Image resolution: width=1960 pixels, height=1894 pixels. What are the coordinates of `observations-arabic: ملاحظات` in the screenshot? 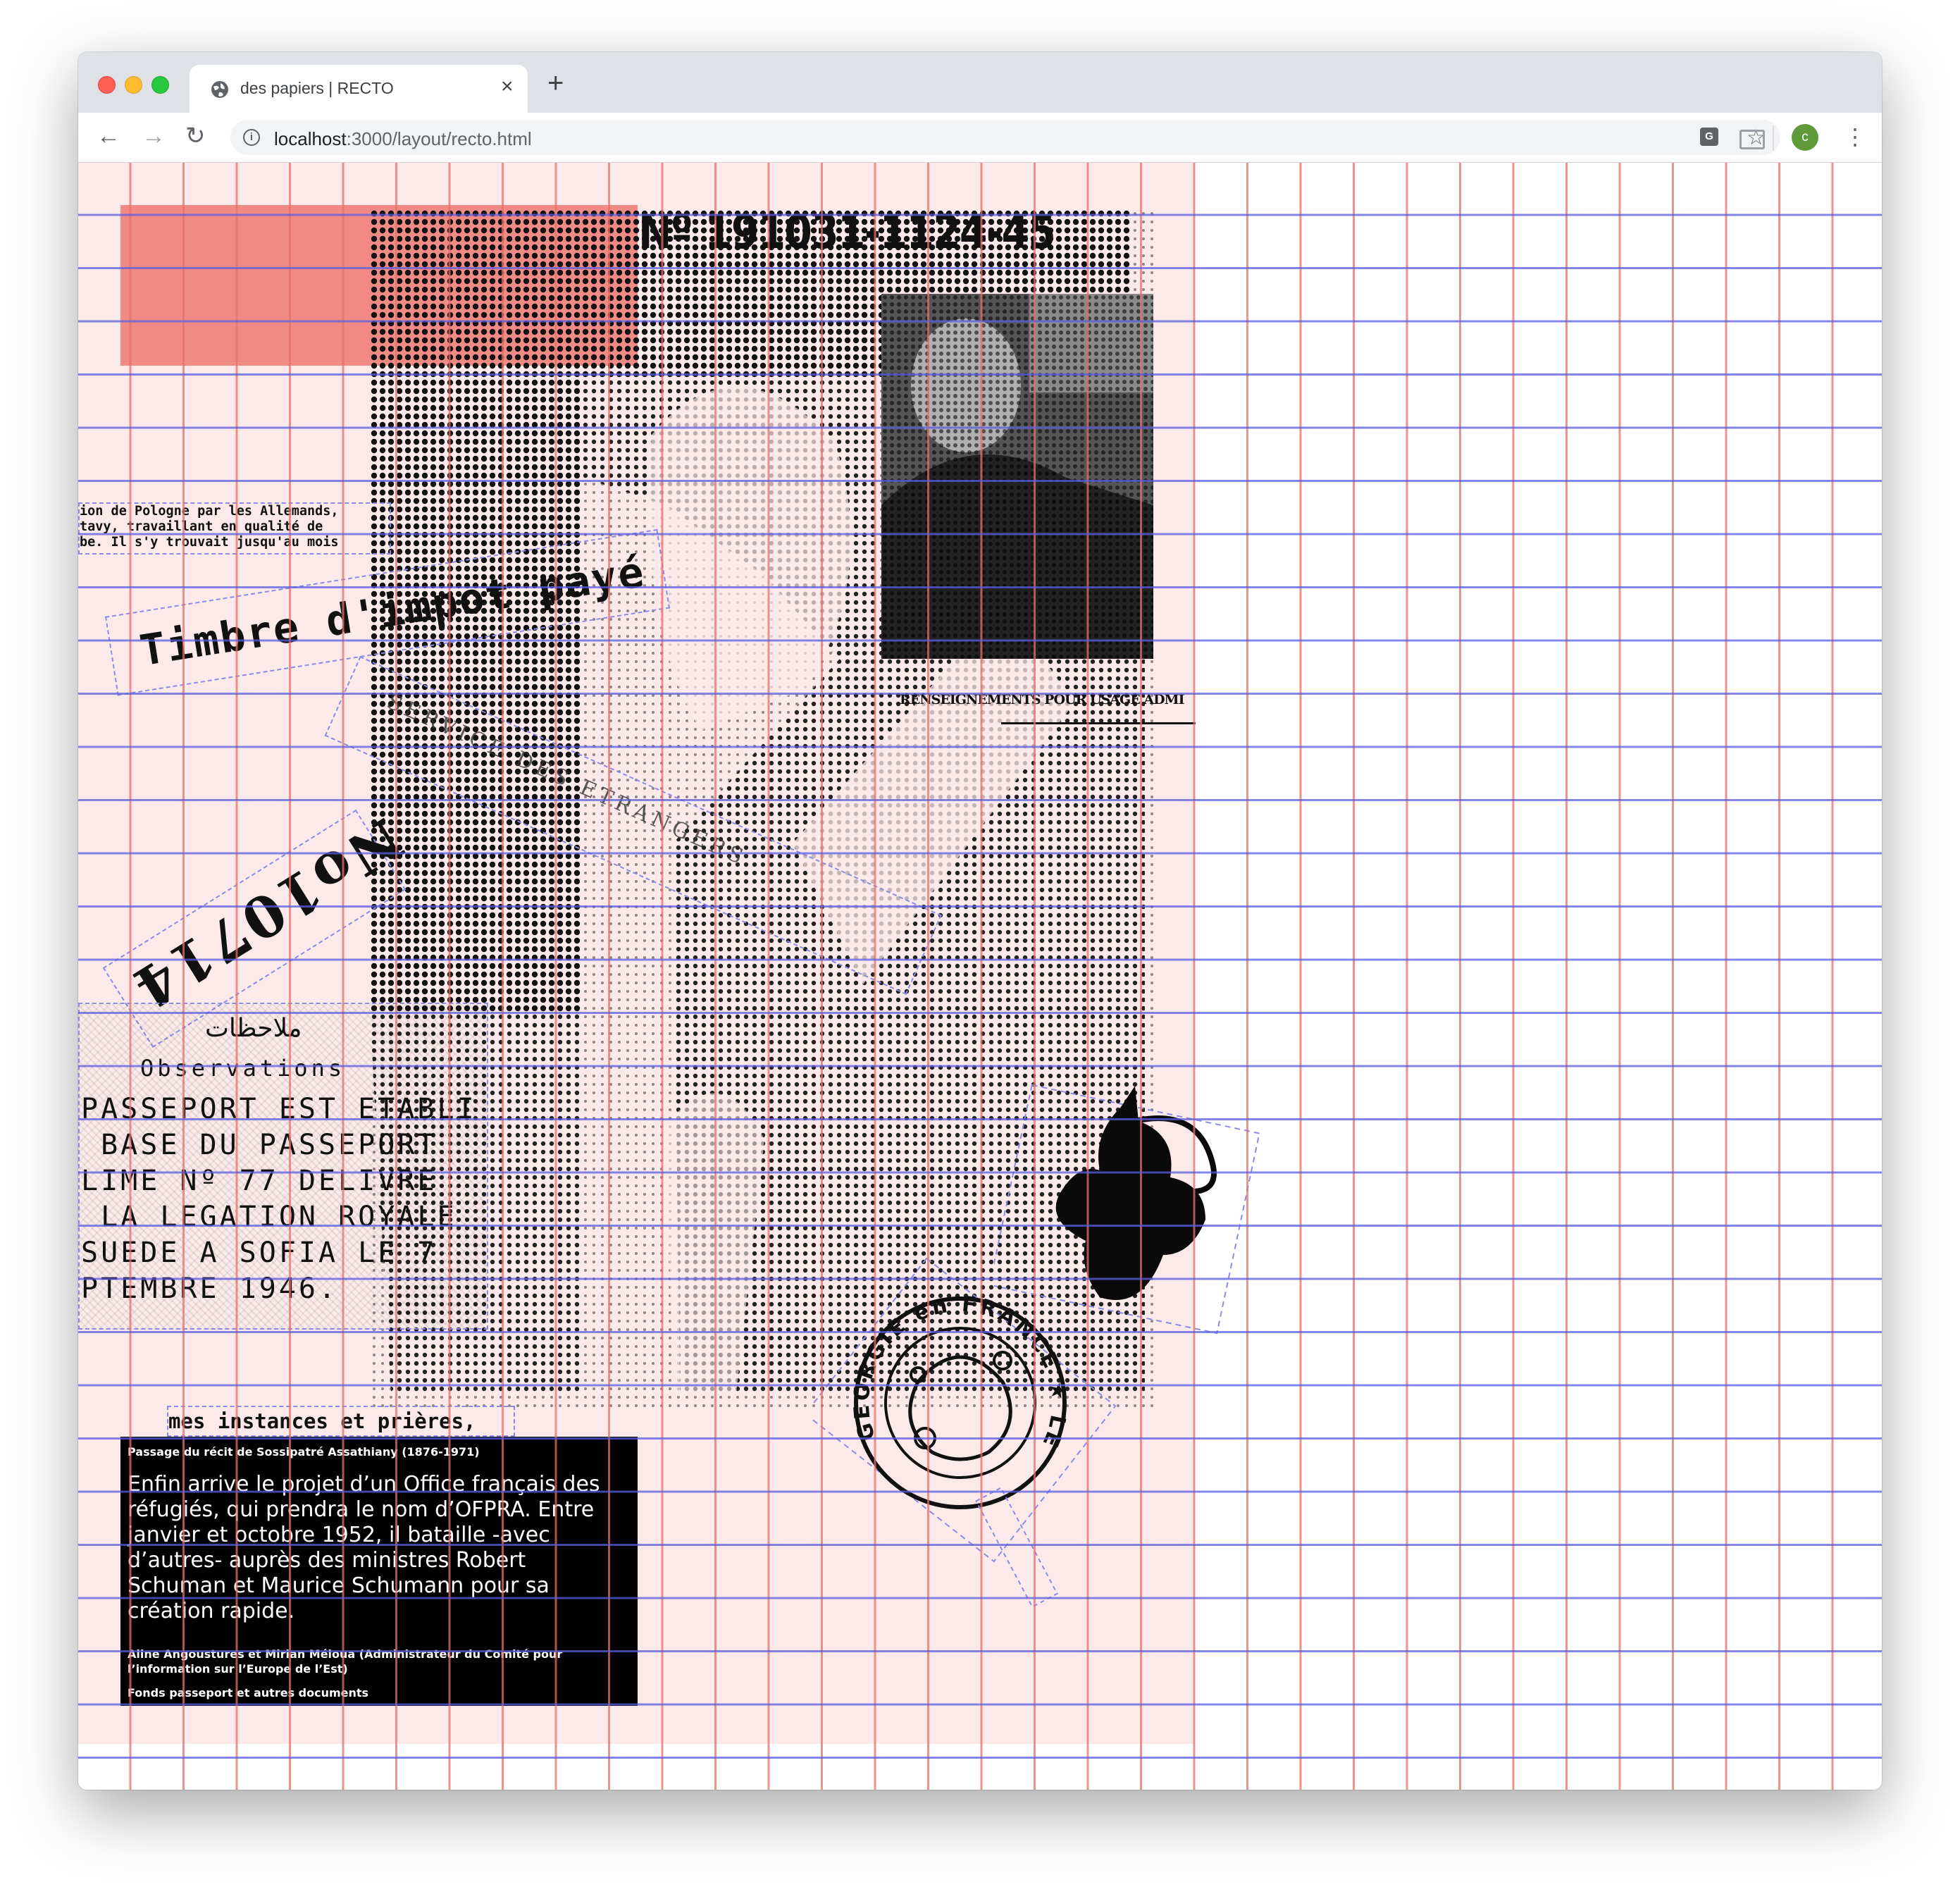 It's located at (253, 1028).